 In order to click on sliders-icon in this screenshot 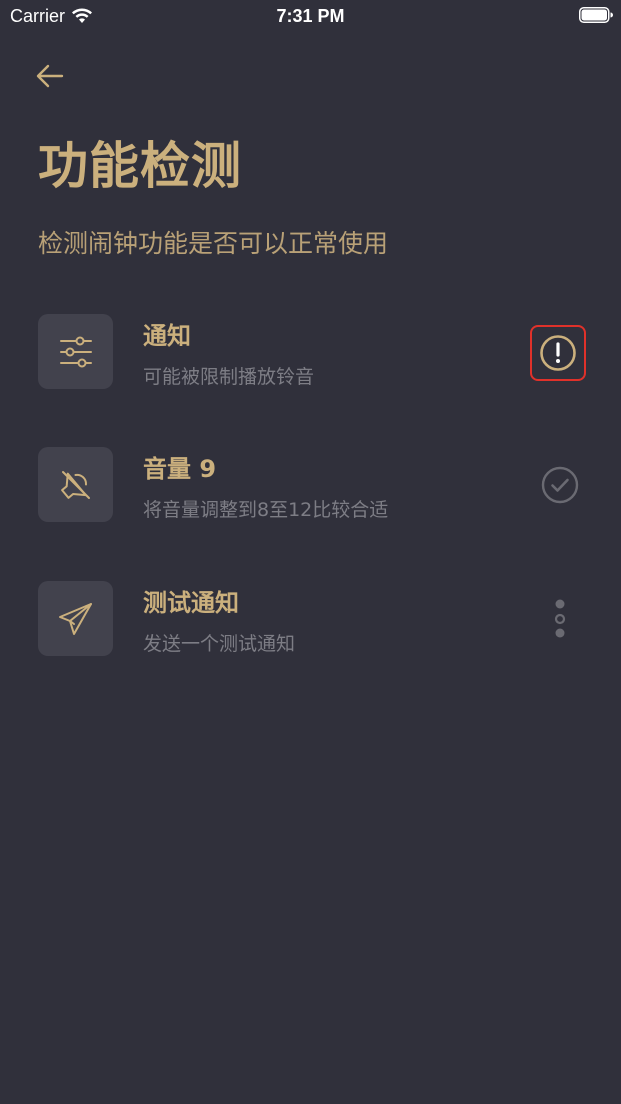, I will do `click(75, 351)`.